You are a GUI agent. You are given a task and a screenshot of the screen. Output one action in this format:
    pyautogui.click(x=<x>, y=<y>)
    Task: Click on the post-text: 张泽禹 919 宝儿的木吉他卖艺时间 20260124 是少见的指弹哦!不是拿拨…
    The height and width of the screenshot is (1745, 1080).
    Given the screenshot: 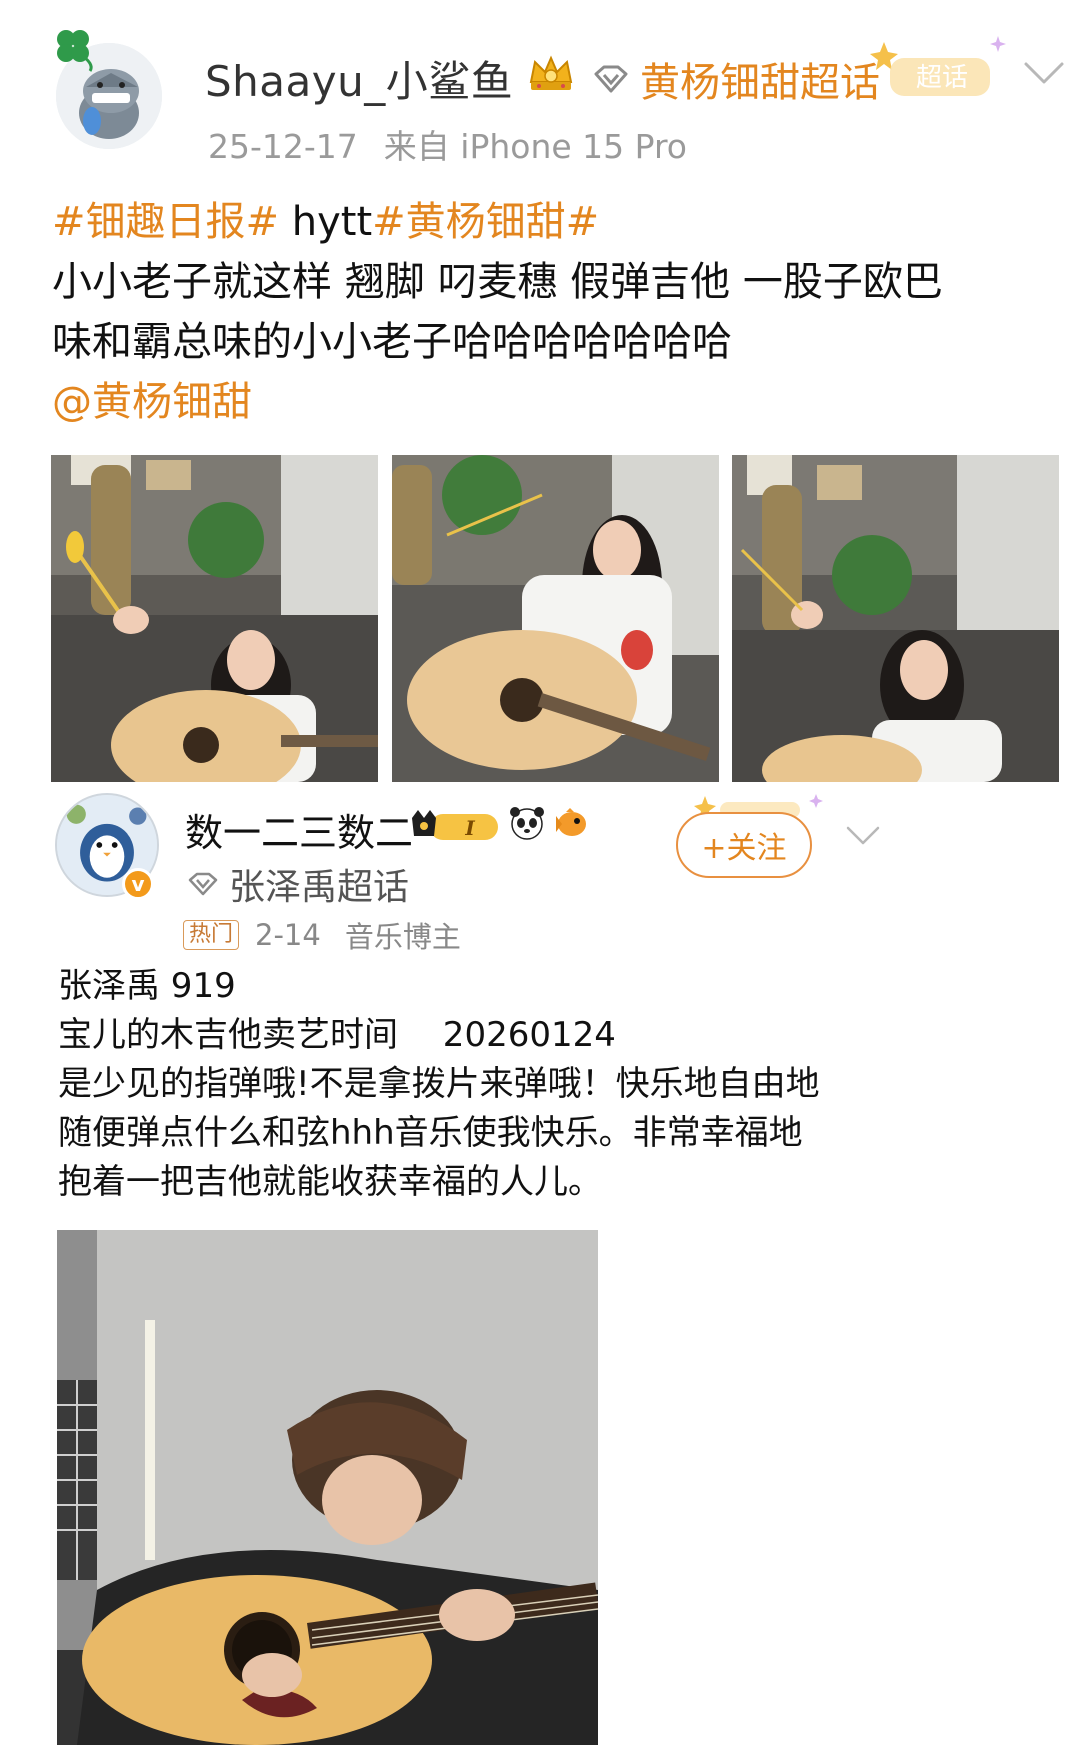 What is the action you would take?
    pyautogui.click(x=508, y=1084)
    